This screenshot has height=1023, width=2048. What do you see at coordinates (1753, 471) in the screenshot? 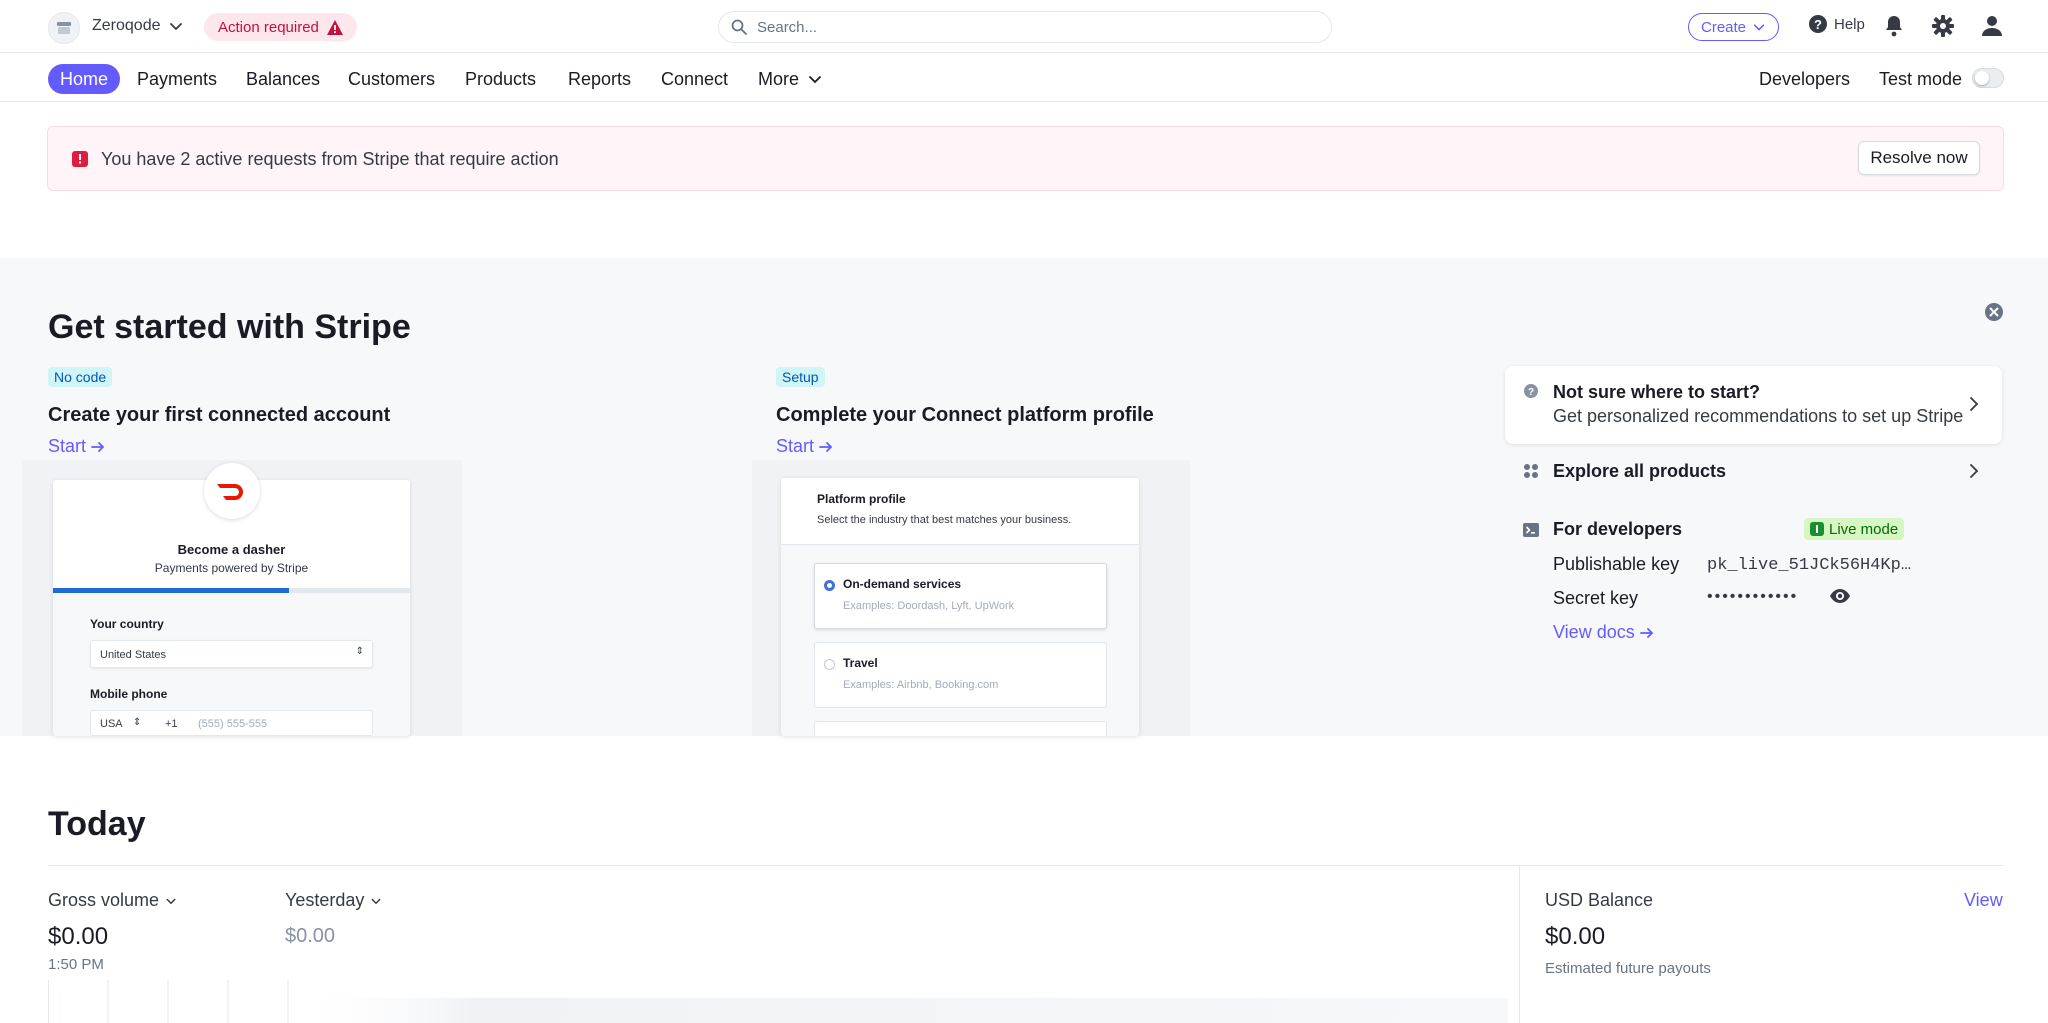
I see `explore-products-row: Explore all products` at bounding box center [1753, 471].